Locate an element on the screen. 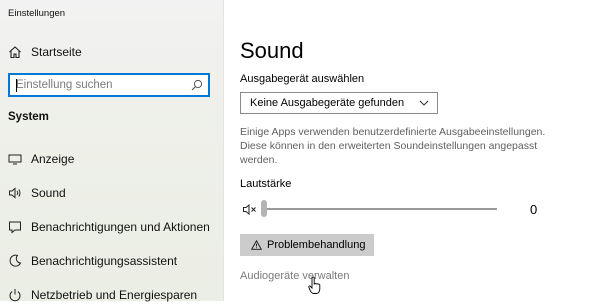 Image resolution: width=605 pixels, height=308 pixels. sidebar-item-focus-assist: Benachrichtigungsassistent is located at coordinates (111, 261).